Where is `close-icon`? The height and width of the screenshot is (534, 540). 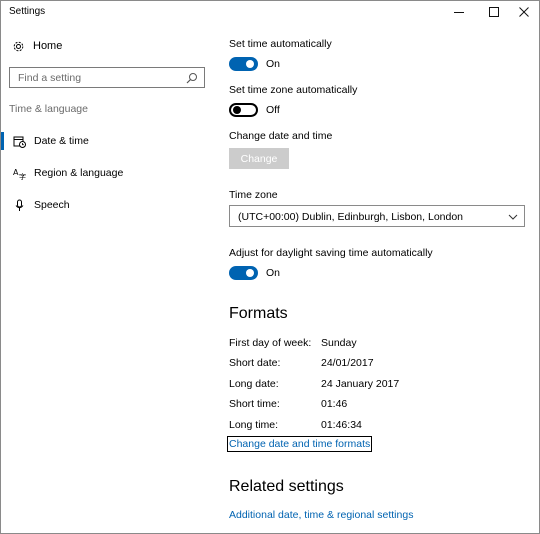
close-icon is located at coordinates (524, 12).